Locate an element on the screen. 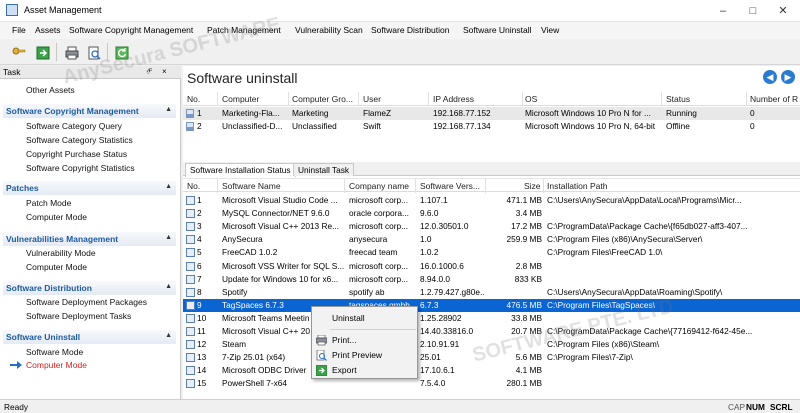  group-vulnerabilities: Vulnerabilities Management ▲ is located at coordinates (89, 239).